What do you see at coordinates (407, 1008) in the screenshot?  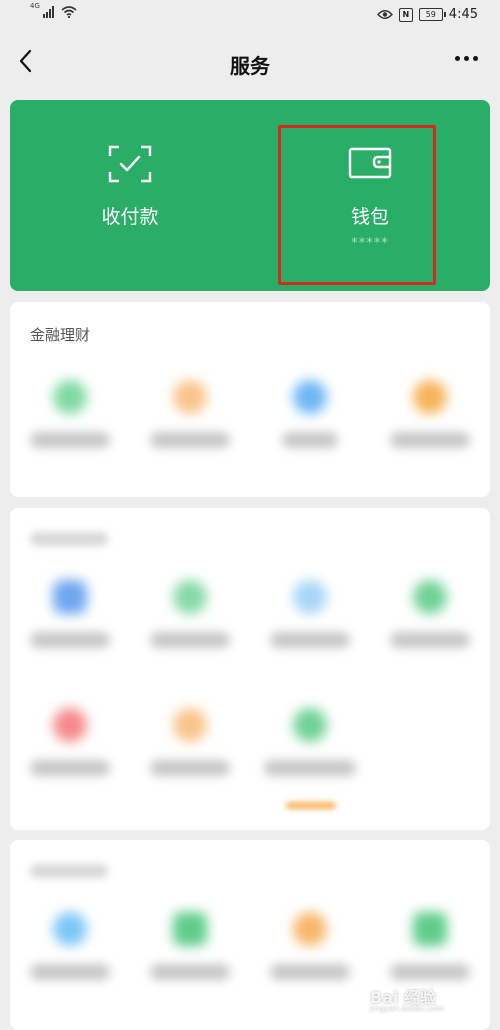 I see `watermark-url: jingyan.baidu.com` at bounding box center [407, 1008].